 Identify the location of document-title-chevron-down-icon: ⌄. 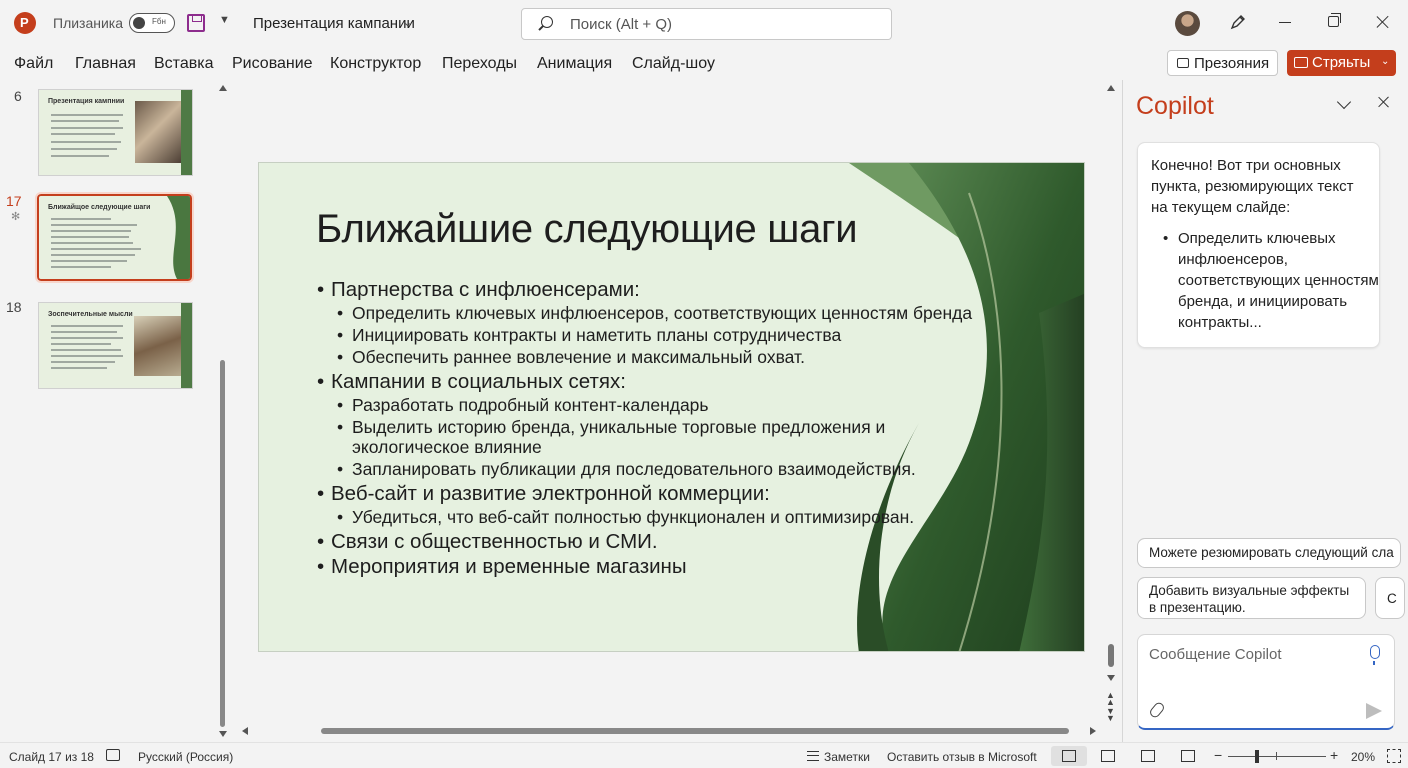
(407, 22).